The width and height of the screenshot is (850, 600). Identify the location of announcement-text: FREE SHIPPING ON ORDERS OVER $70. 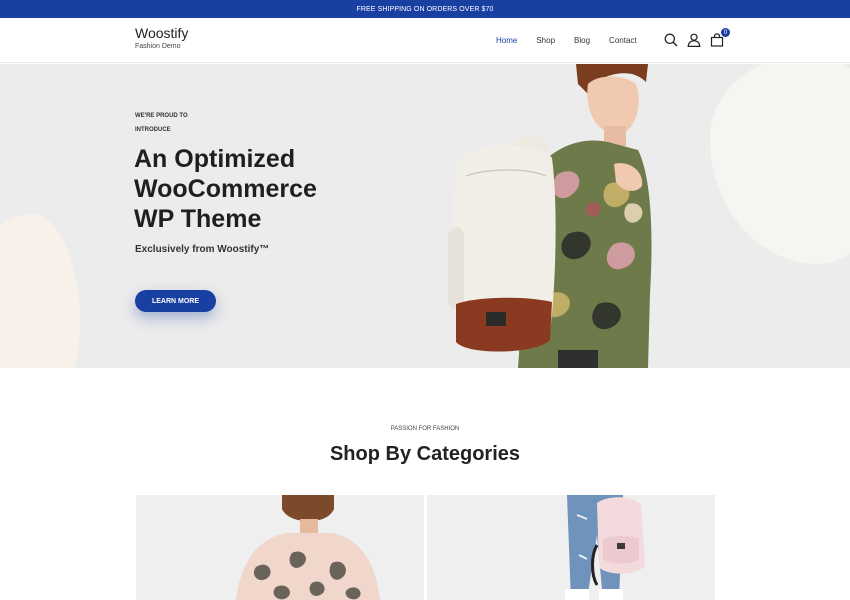
(425, 9).